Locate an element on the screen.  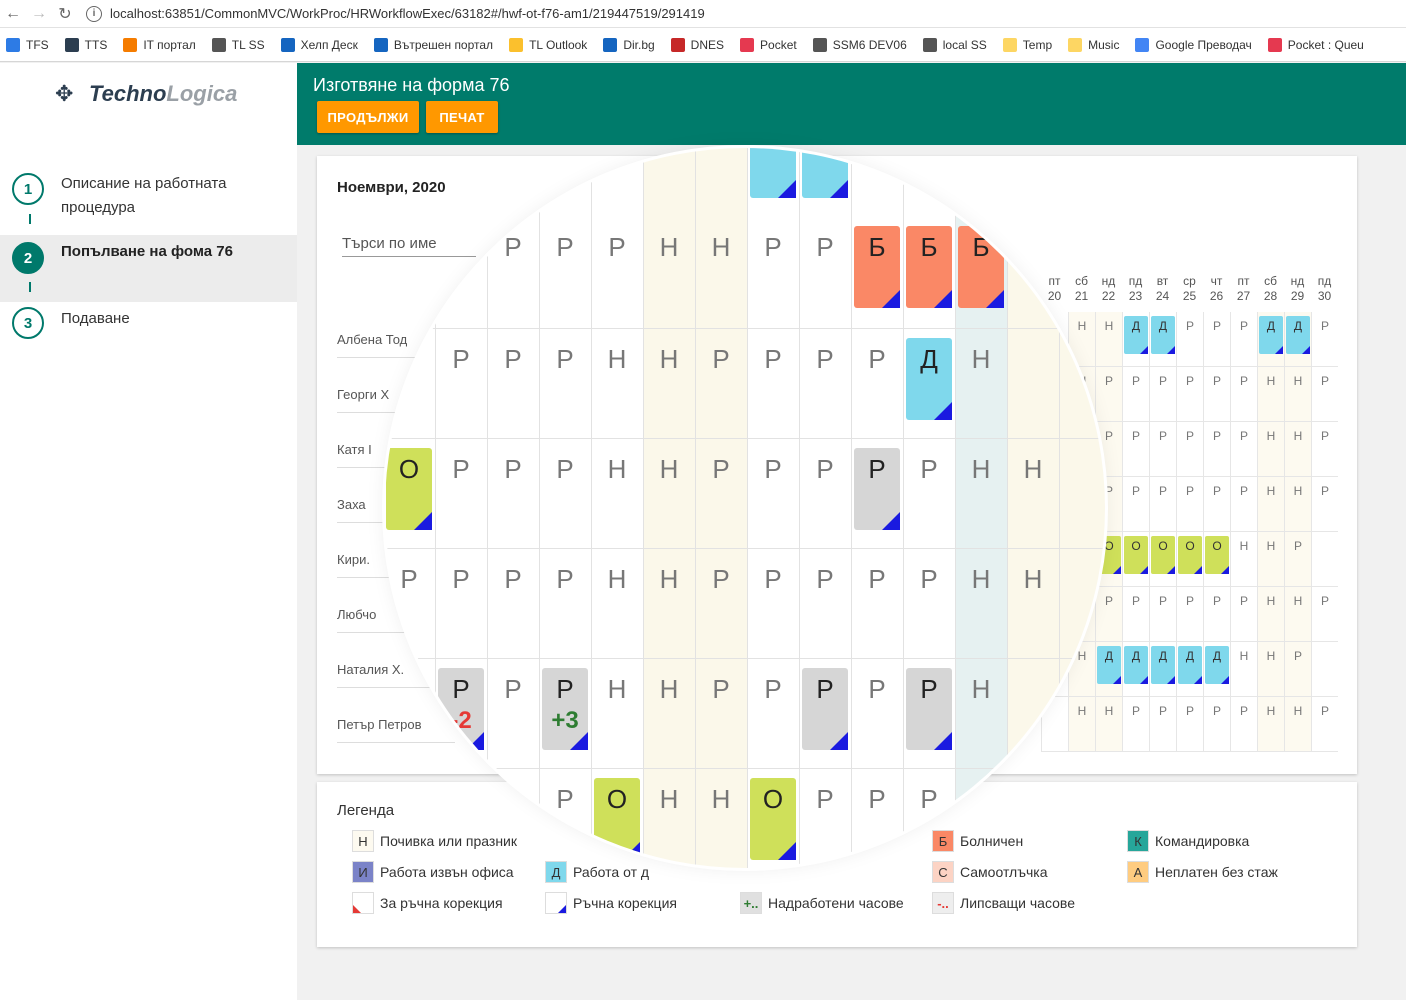
print-button: ПЕЧАТ is located at coordinates (462, 117).